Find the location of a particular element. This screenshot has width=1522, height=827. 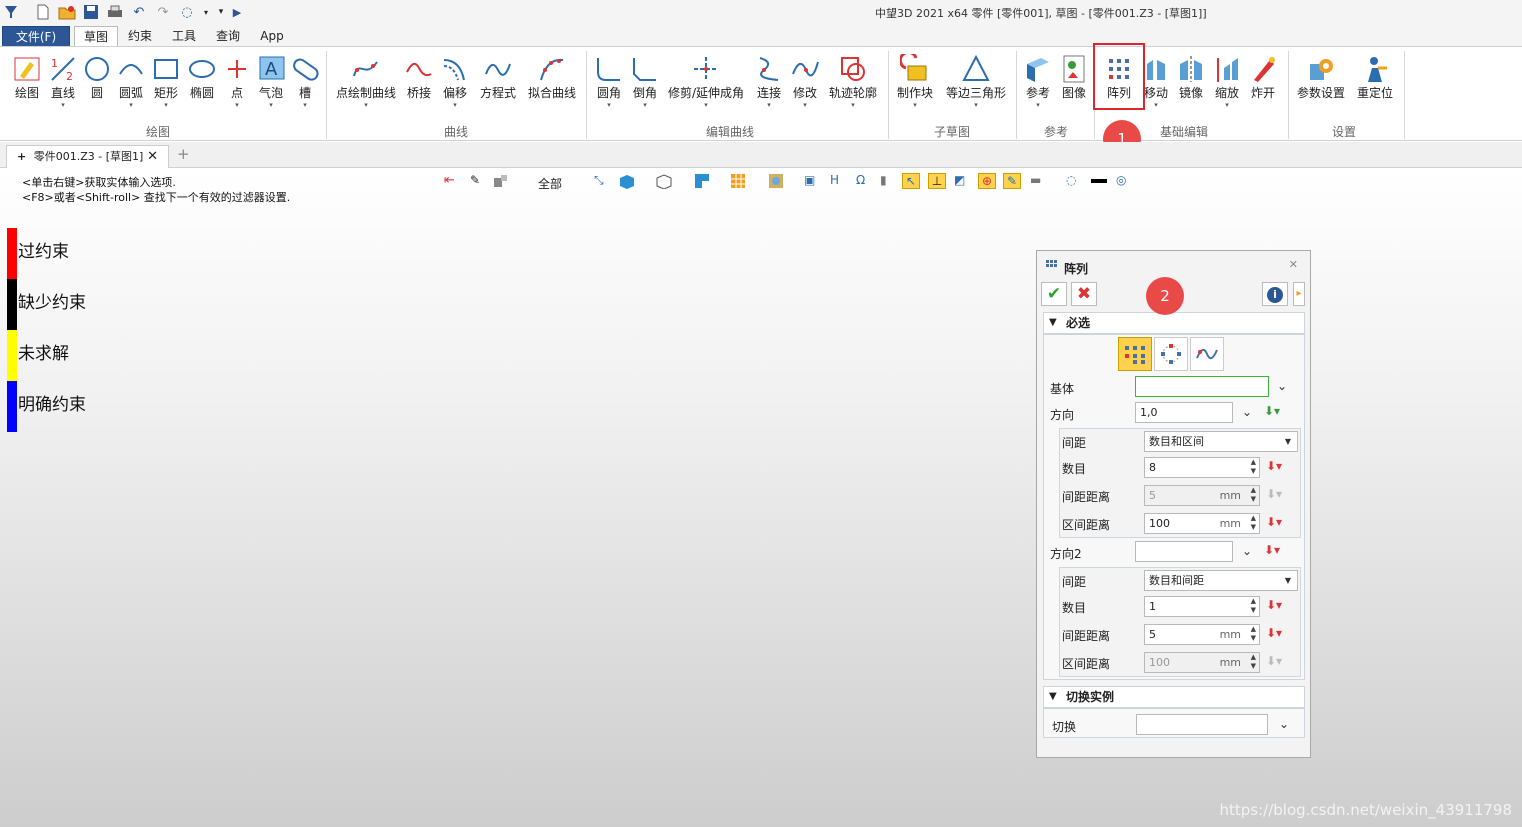

tab-tools: 工具 is located at coordinates (184, 36).